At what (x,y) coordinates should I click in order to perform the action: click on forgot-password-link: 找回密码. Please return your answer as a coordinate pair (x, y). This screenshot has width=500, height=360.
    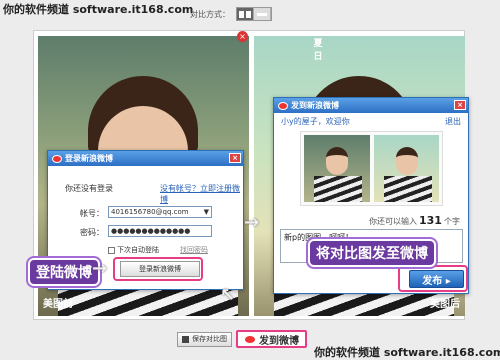
    Looking at the image, I should click on (194, 250).